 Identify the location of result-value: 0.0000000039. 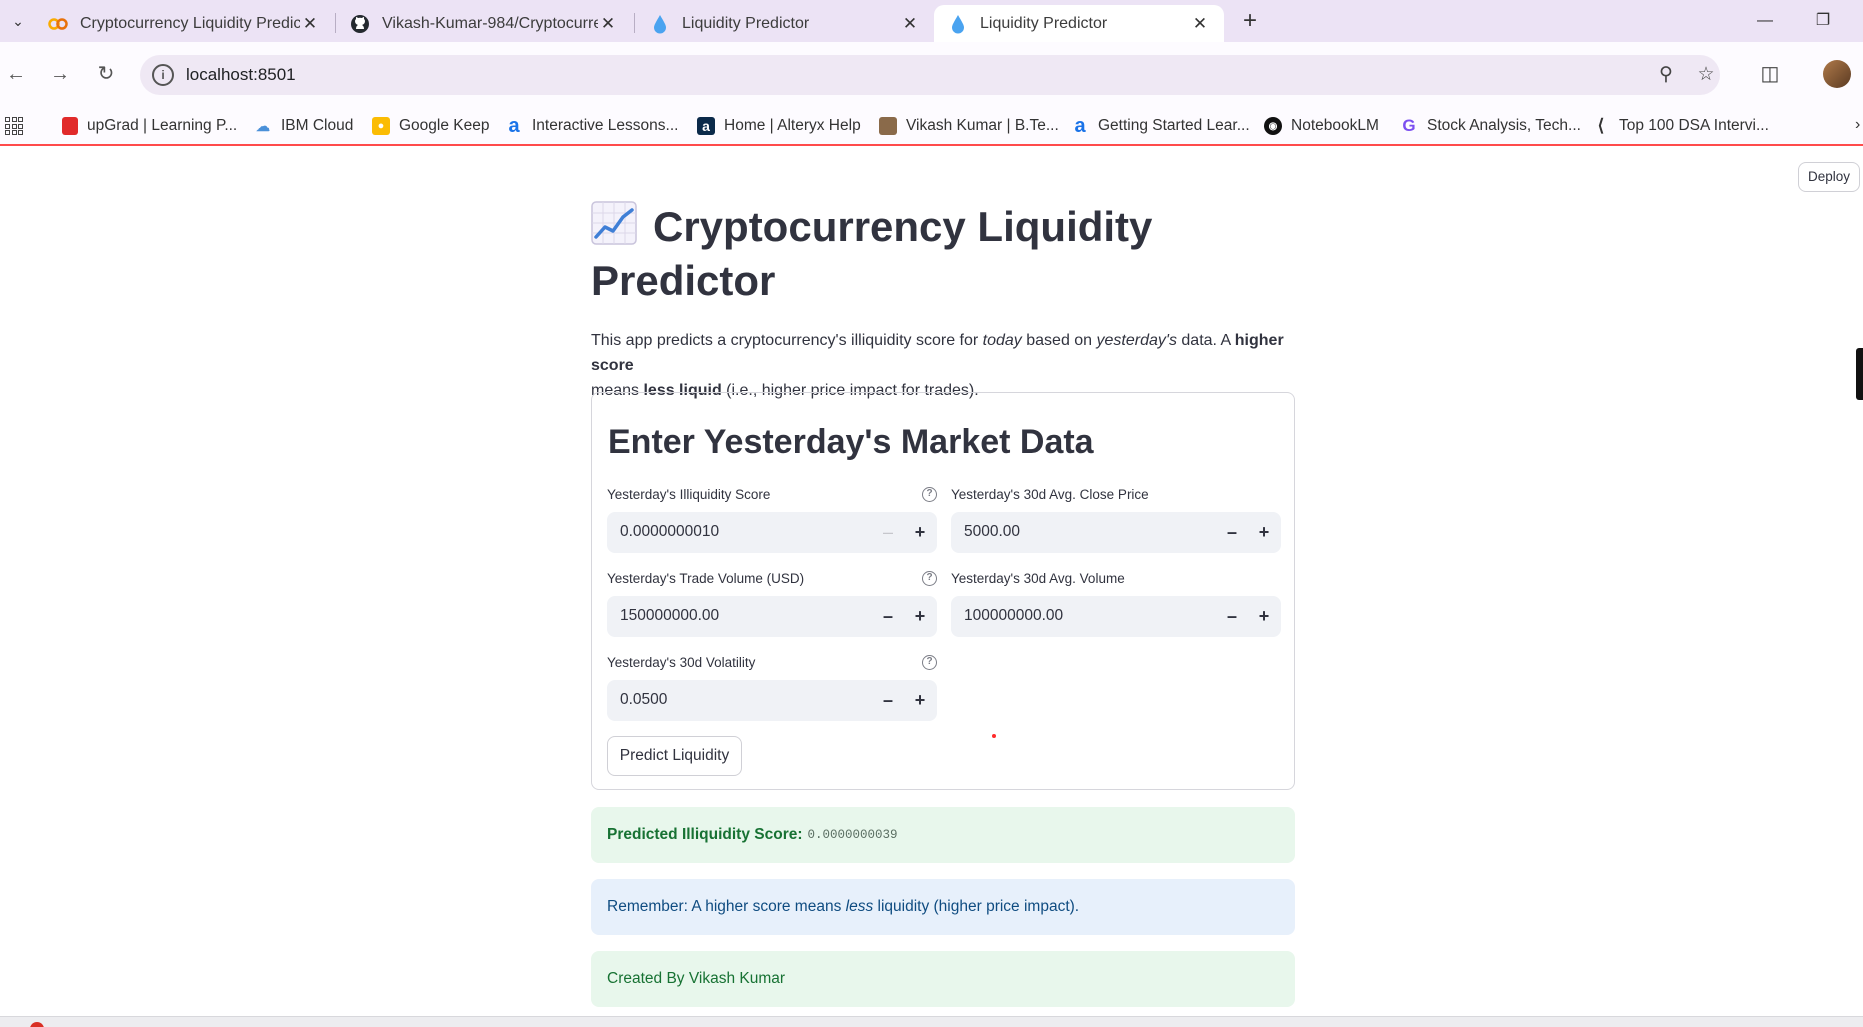
(852, 835).